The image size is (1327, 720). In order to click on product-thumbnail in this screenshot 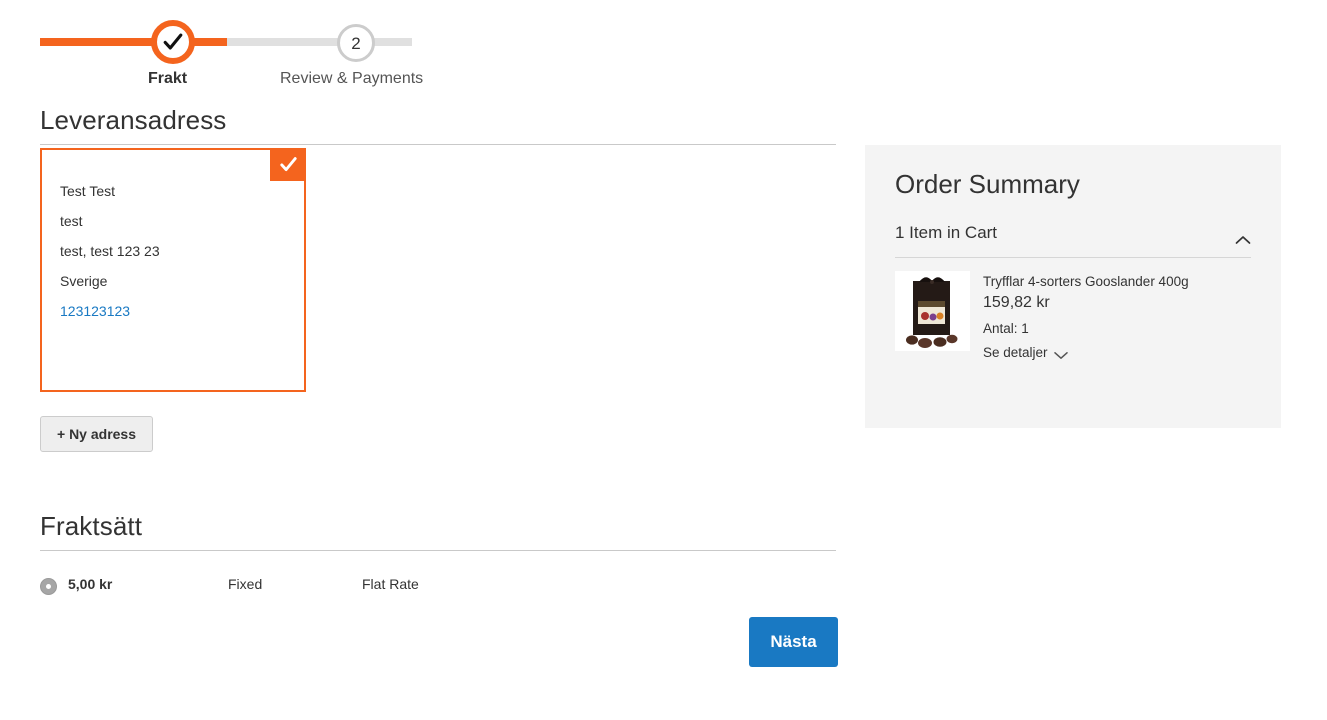, I will do `click(932, 311)`.